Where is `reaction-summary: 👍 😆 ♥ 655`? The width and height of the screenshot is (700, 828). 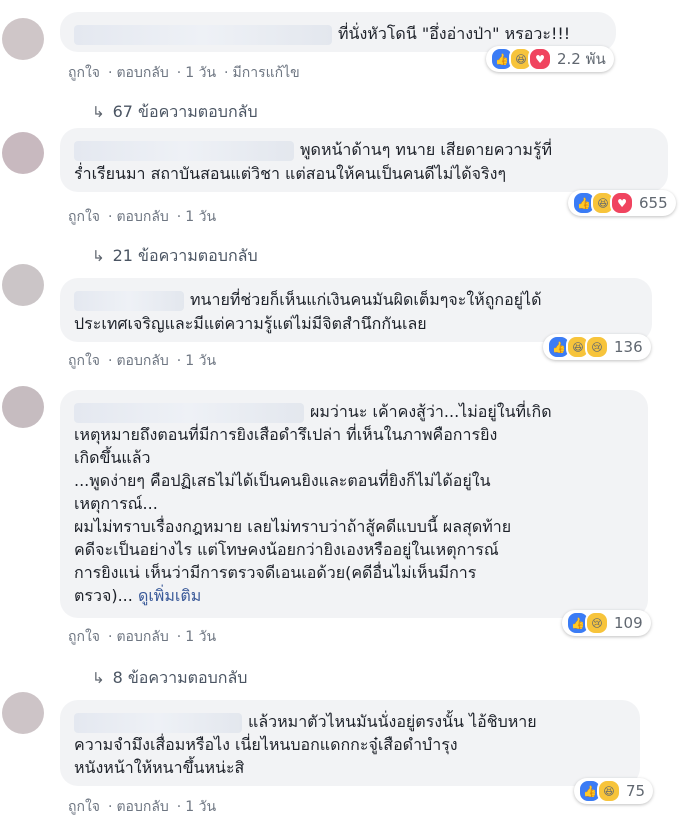
reaction-summary: 👍 😆 ♥ 655 is located at coordinates (622, 203).